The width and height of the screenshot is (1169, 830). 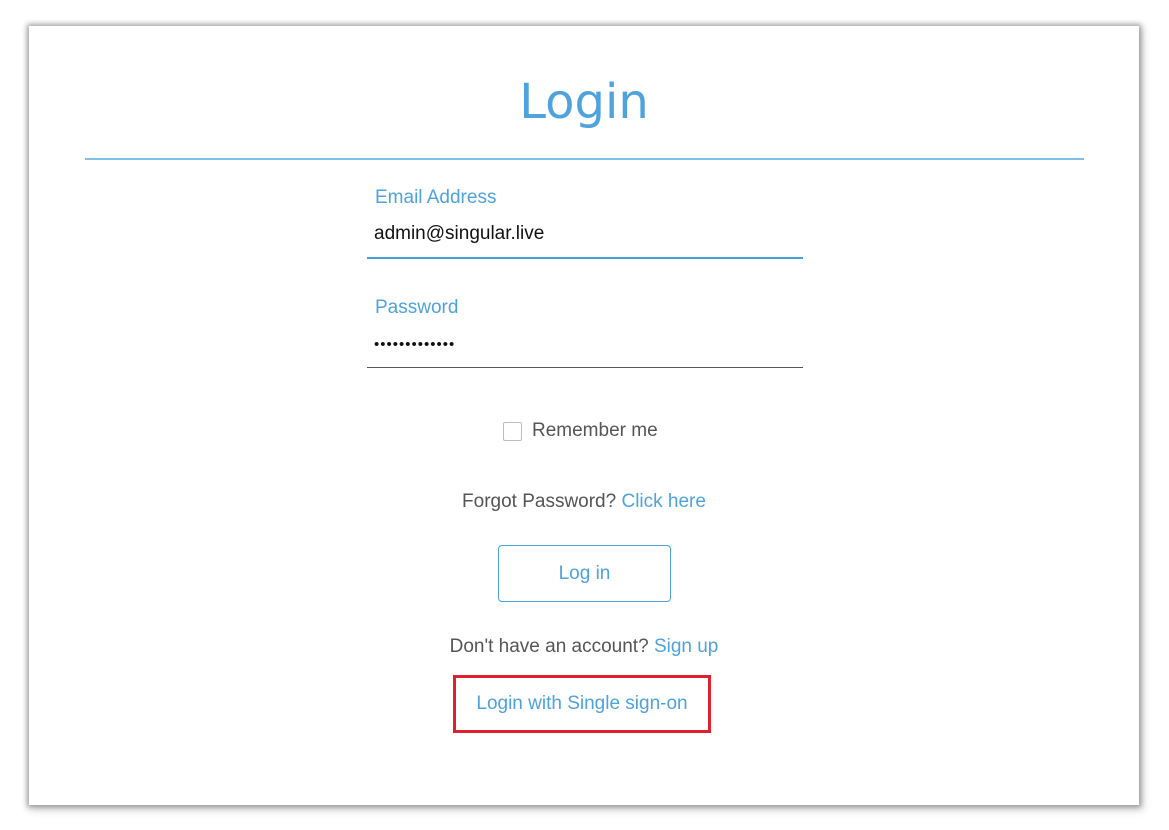 I want to click on remember-me: Remember me, so click(x=580, y=431).